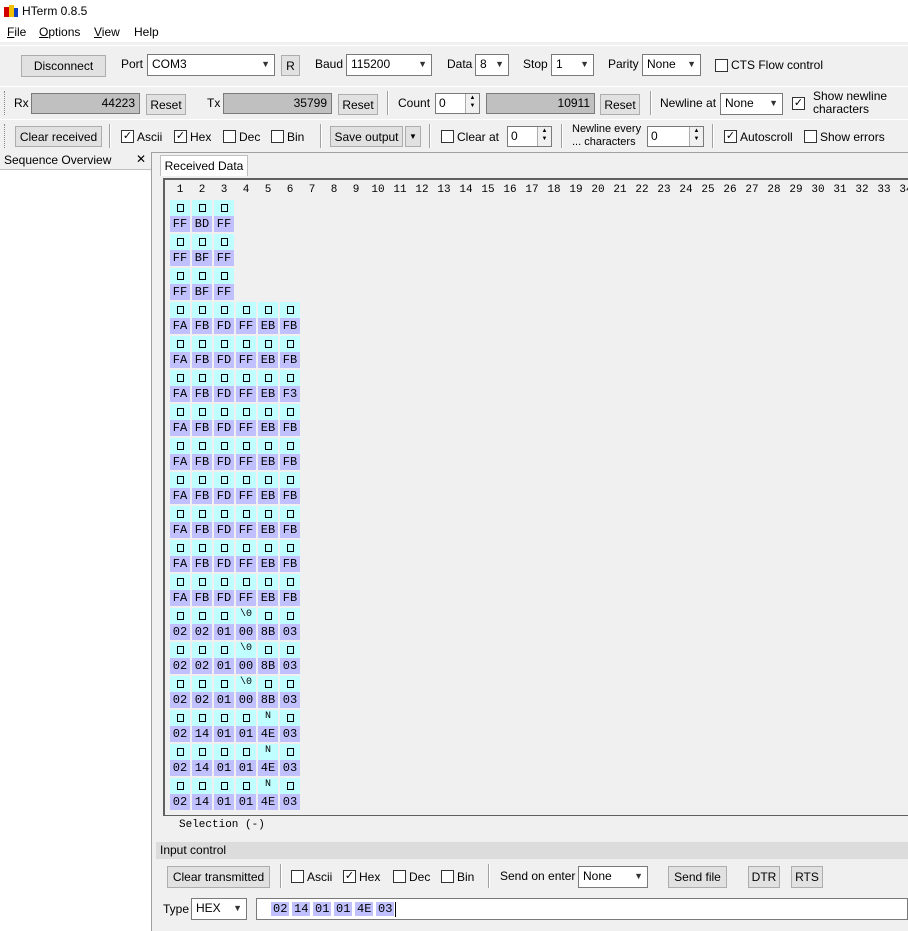 This screenshot has width=908, height=931. What do you see at coordinates (413, 136) in the screenshot?
I see `save-output-dropdown: ▼` at bounding box center [413, 136].